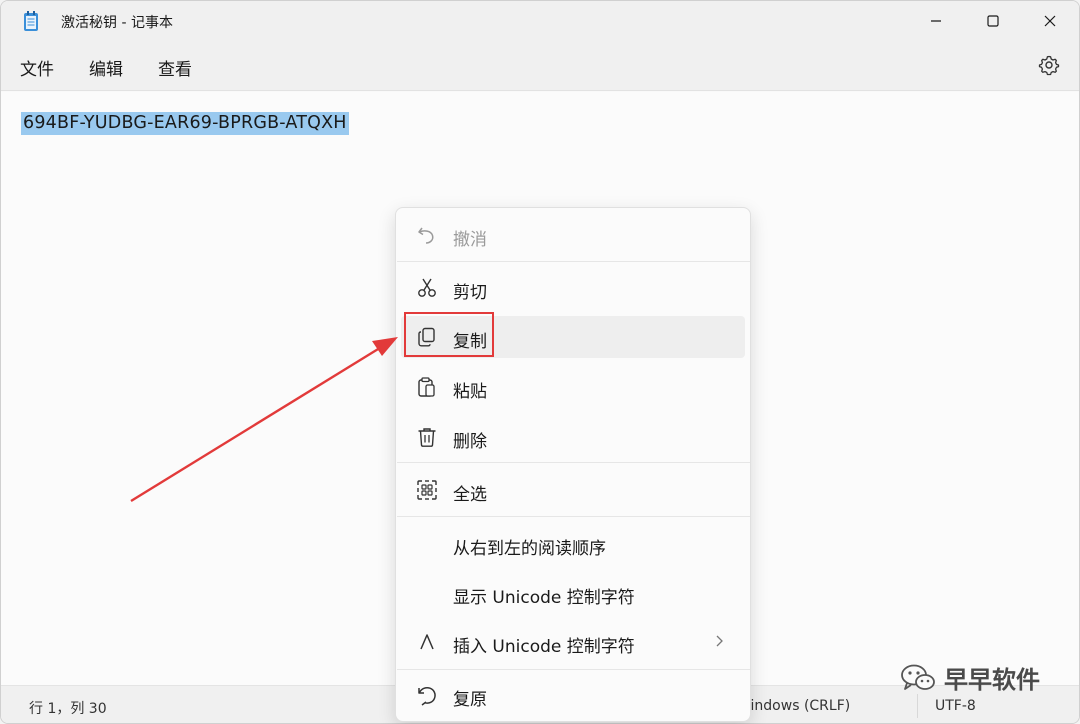 Image resolution: width=1080 pixels, height=724 pixels. I want to click on paste-icon, so click(426, 387).